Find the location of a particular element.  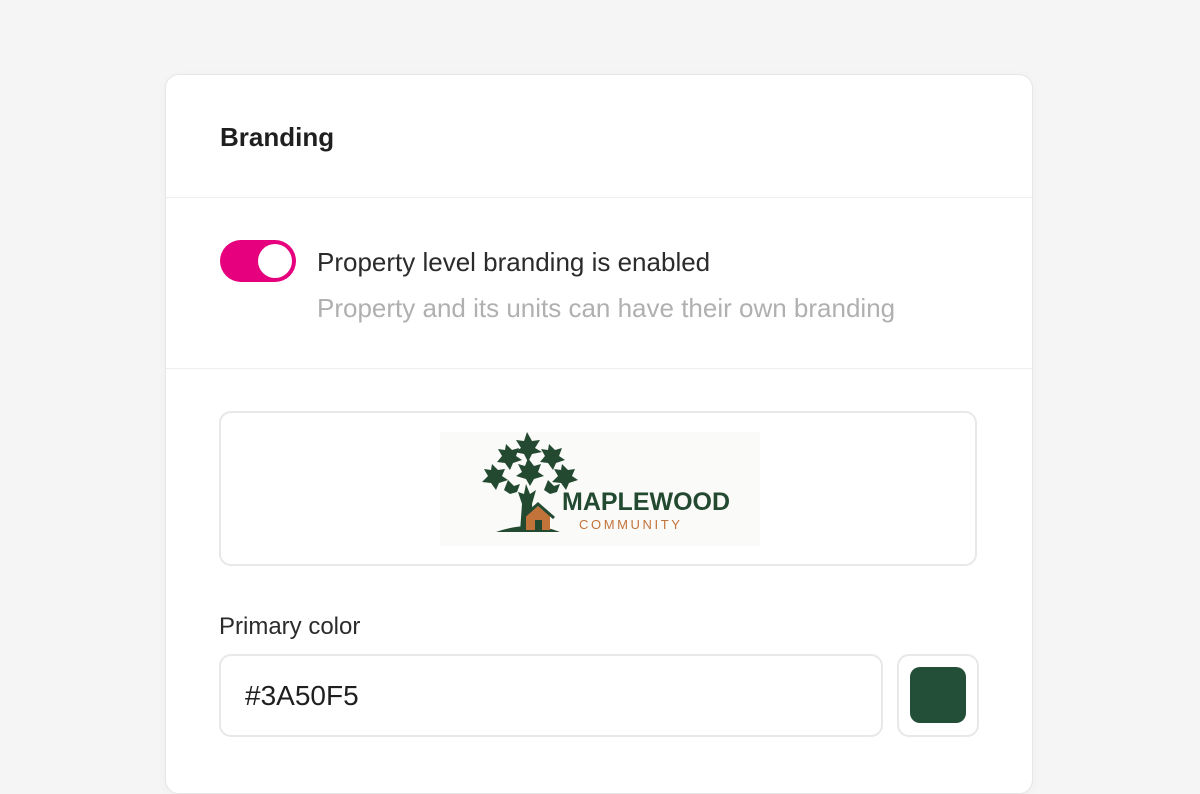

primary-color-swatch is located at coordinates (938, 695).